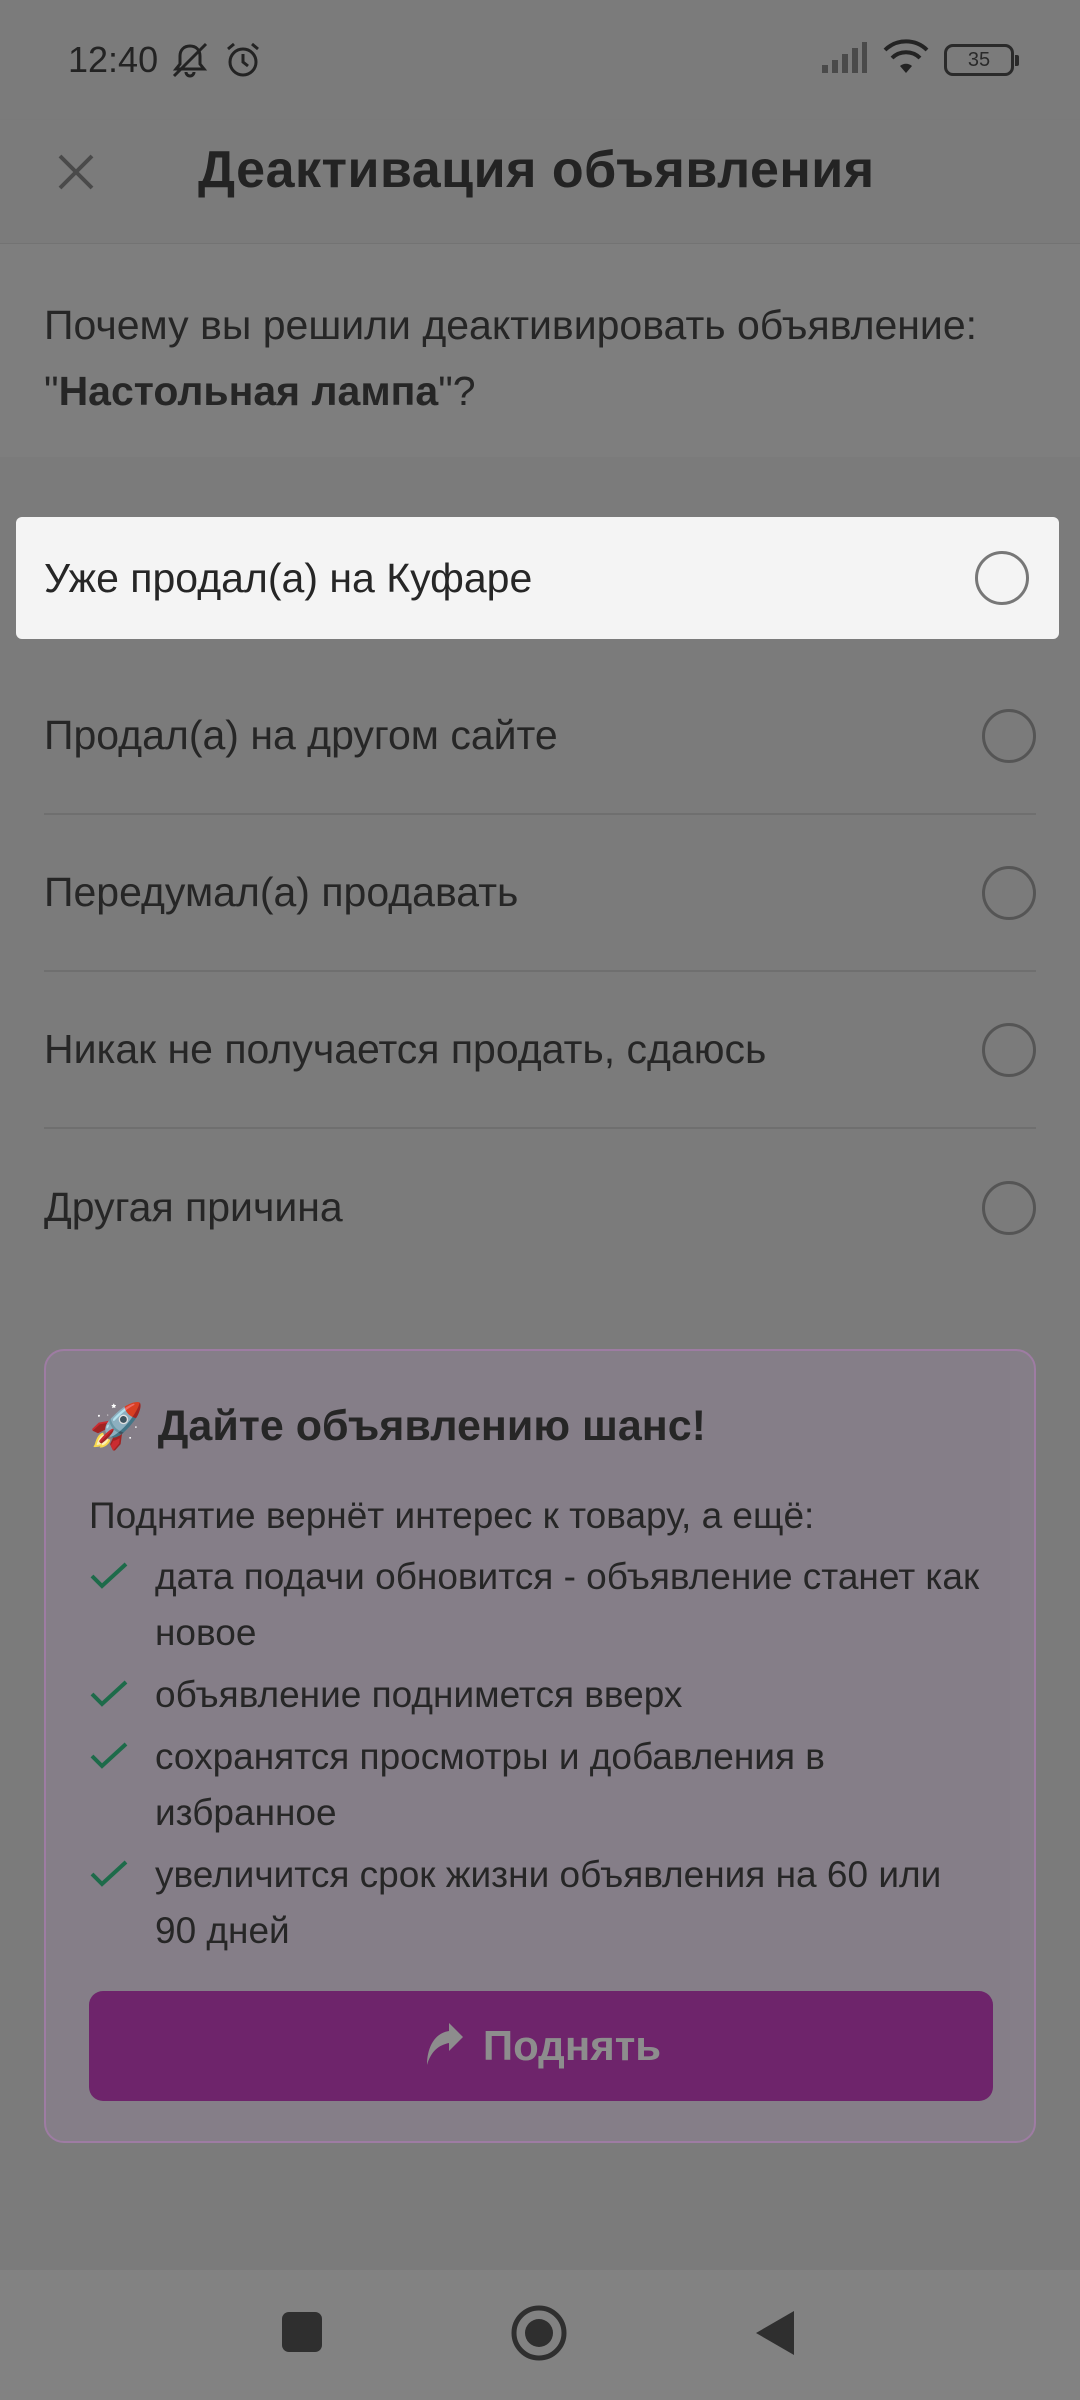 The image size is (1080, 2400). What do you see at coordinates (572, 2045) in the screenshot?
I see `raise-button-label: Поднять` at bounding box center [572, 2045].